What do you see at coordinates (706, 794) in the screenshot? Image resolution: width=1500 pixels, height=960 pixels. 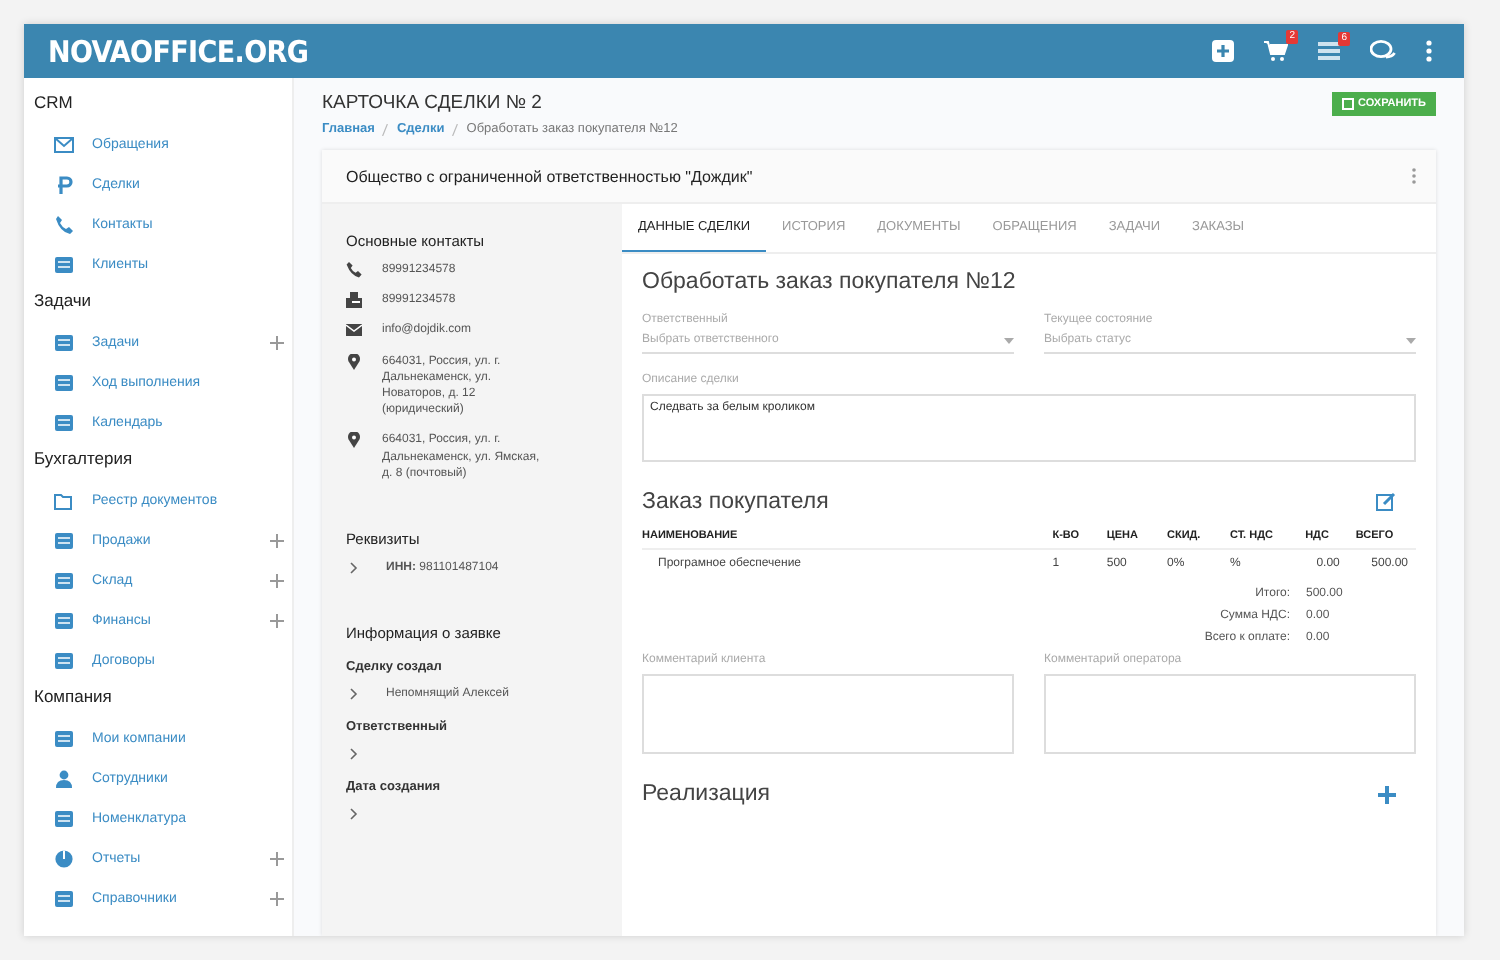 I see `section-title: Реализация` at bounding box center [706, 794].